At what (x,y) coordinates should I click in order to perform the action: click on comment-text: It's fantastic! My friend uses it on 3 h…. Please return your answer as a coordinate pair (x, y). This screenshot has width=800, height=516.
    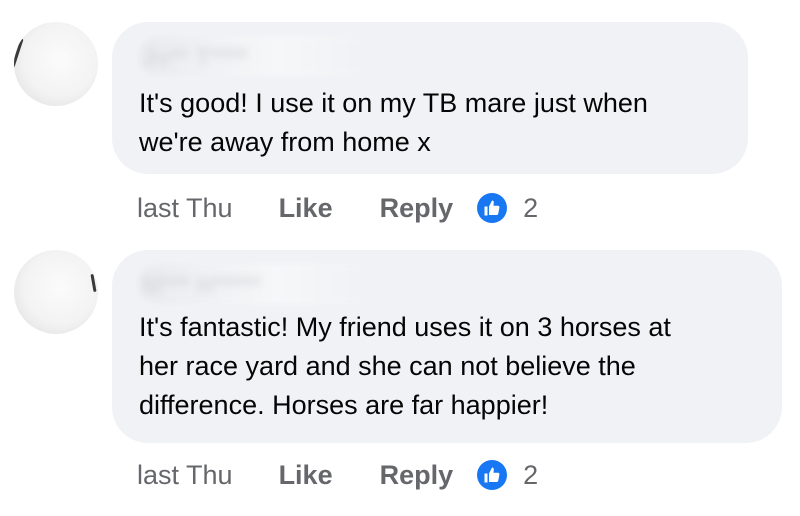
    Looking at the image, I should click on (405, 366).